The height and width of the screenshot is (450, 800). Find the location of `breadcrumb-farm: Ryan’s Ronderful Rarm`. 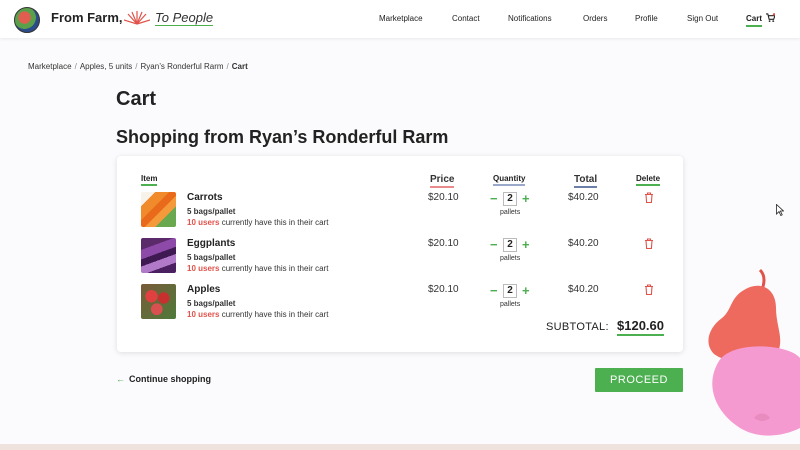

breadcrumb-farm: Ryan’s Ronderful Rarm is located at coordinates (182, 66).